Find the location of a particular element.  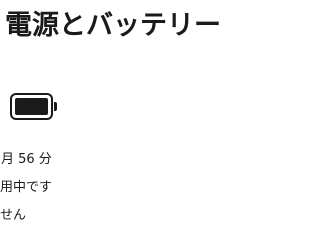

battery-usage-state: 用中です is located at coordinates (26, 187).